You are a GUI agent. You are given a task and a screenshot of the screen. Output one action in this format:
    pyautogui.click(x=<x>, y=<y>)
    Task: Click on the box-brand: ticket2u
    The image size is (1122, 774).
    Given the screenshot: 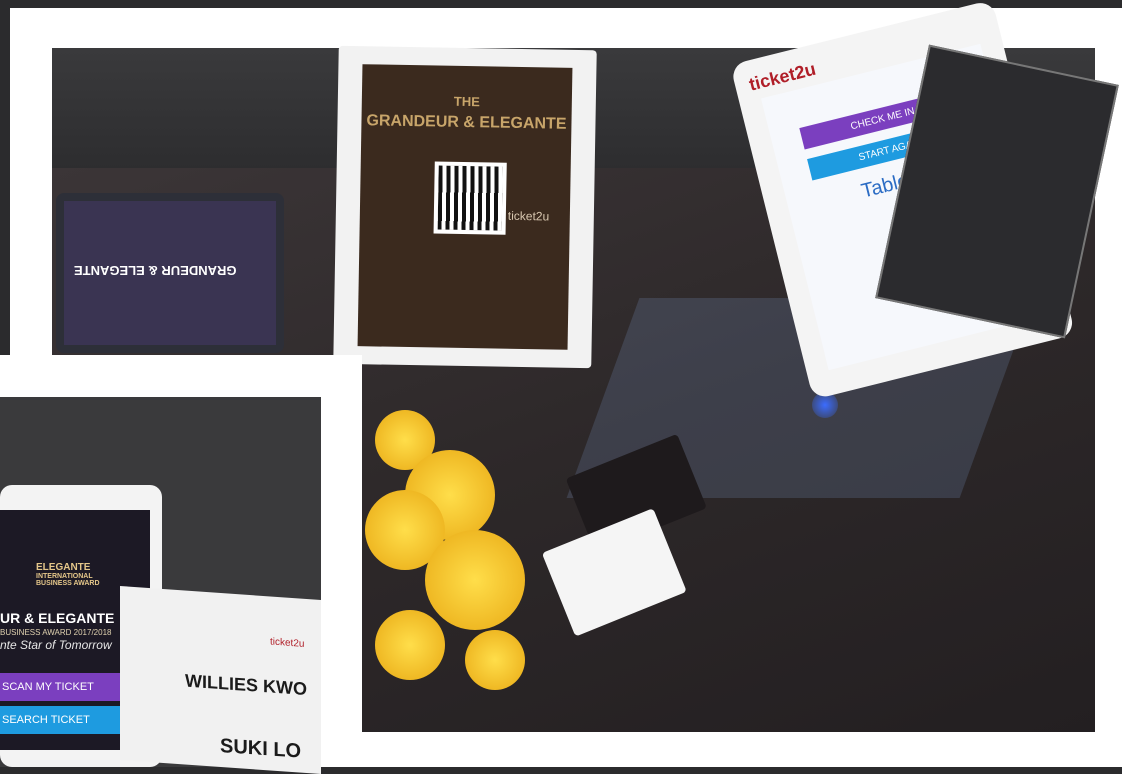 What is the action you would take?
    pyautogui.click(x=287, y=643)
    